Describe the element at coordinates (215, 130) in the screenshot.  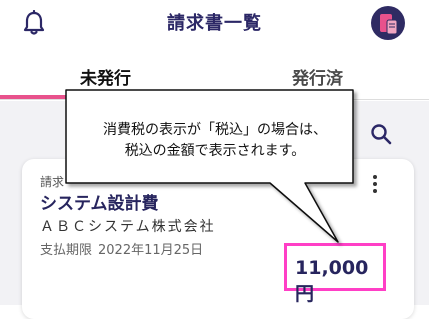
I see `callout-line-1: 消費税の表示が「税込」の場合は、` at that location.